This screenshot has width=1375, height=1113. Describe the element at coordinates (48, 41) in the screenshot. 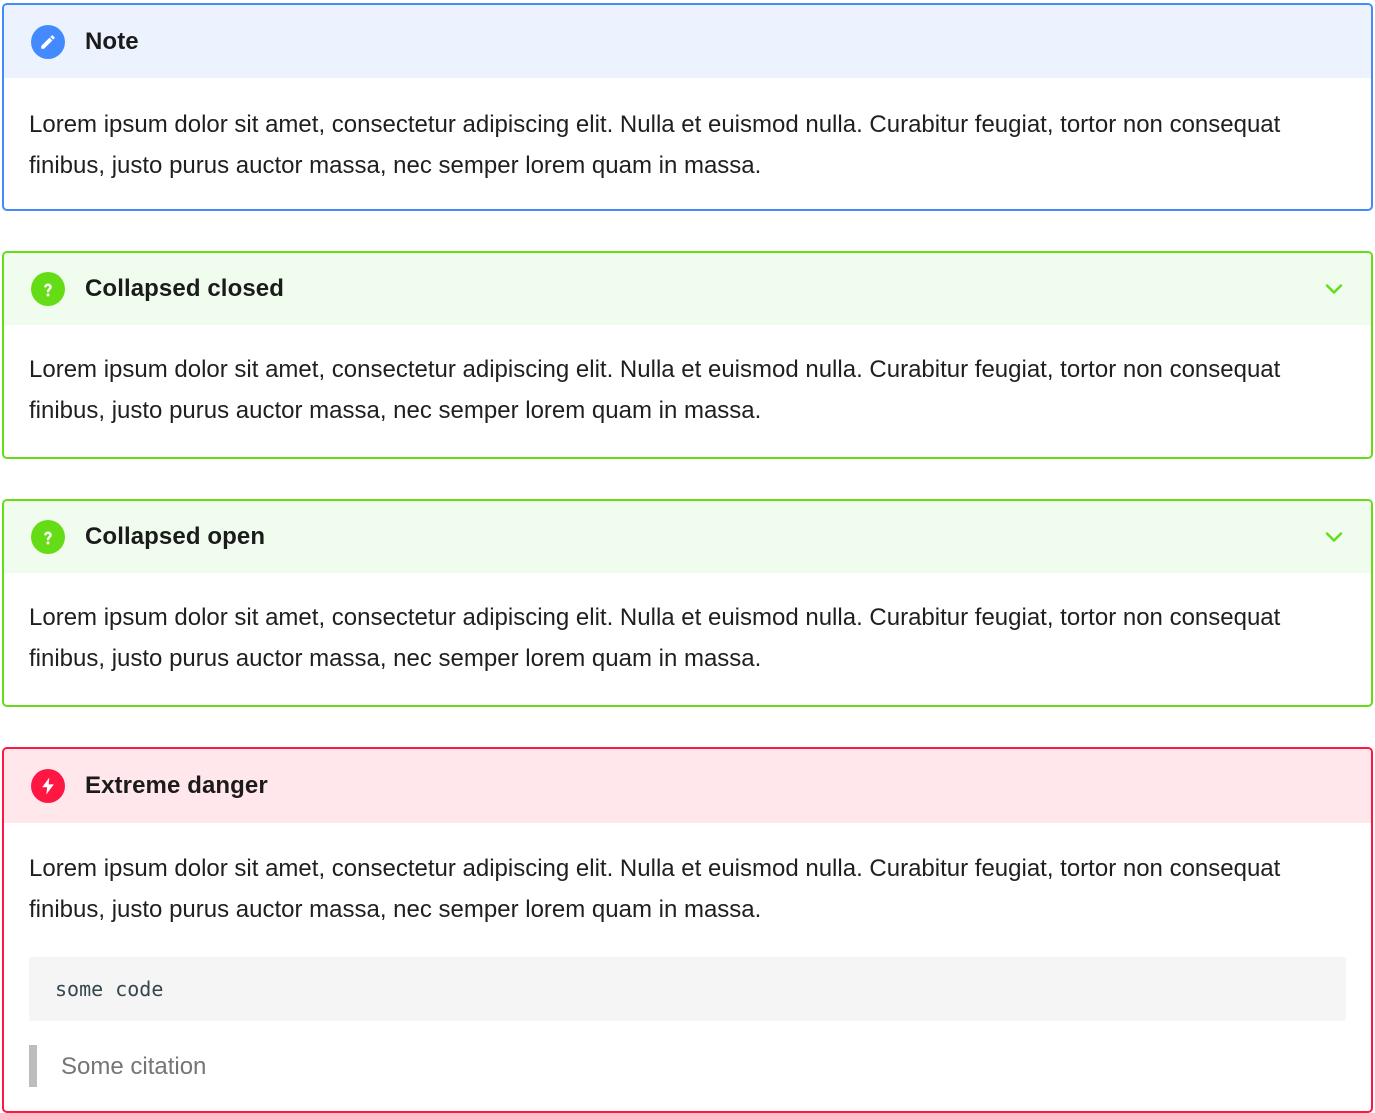

I see `pencil-icon` at that location.